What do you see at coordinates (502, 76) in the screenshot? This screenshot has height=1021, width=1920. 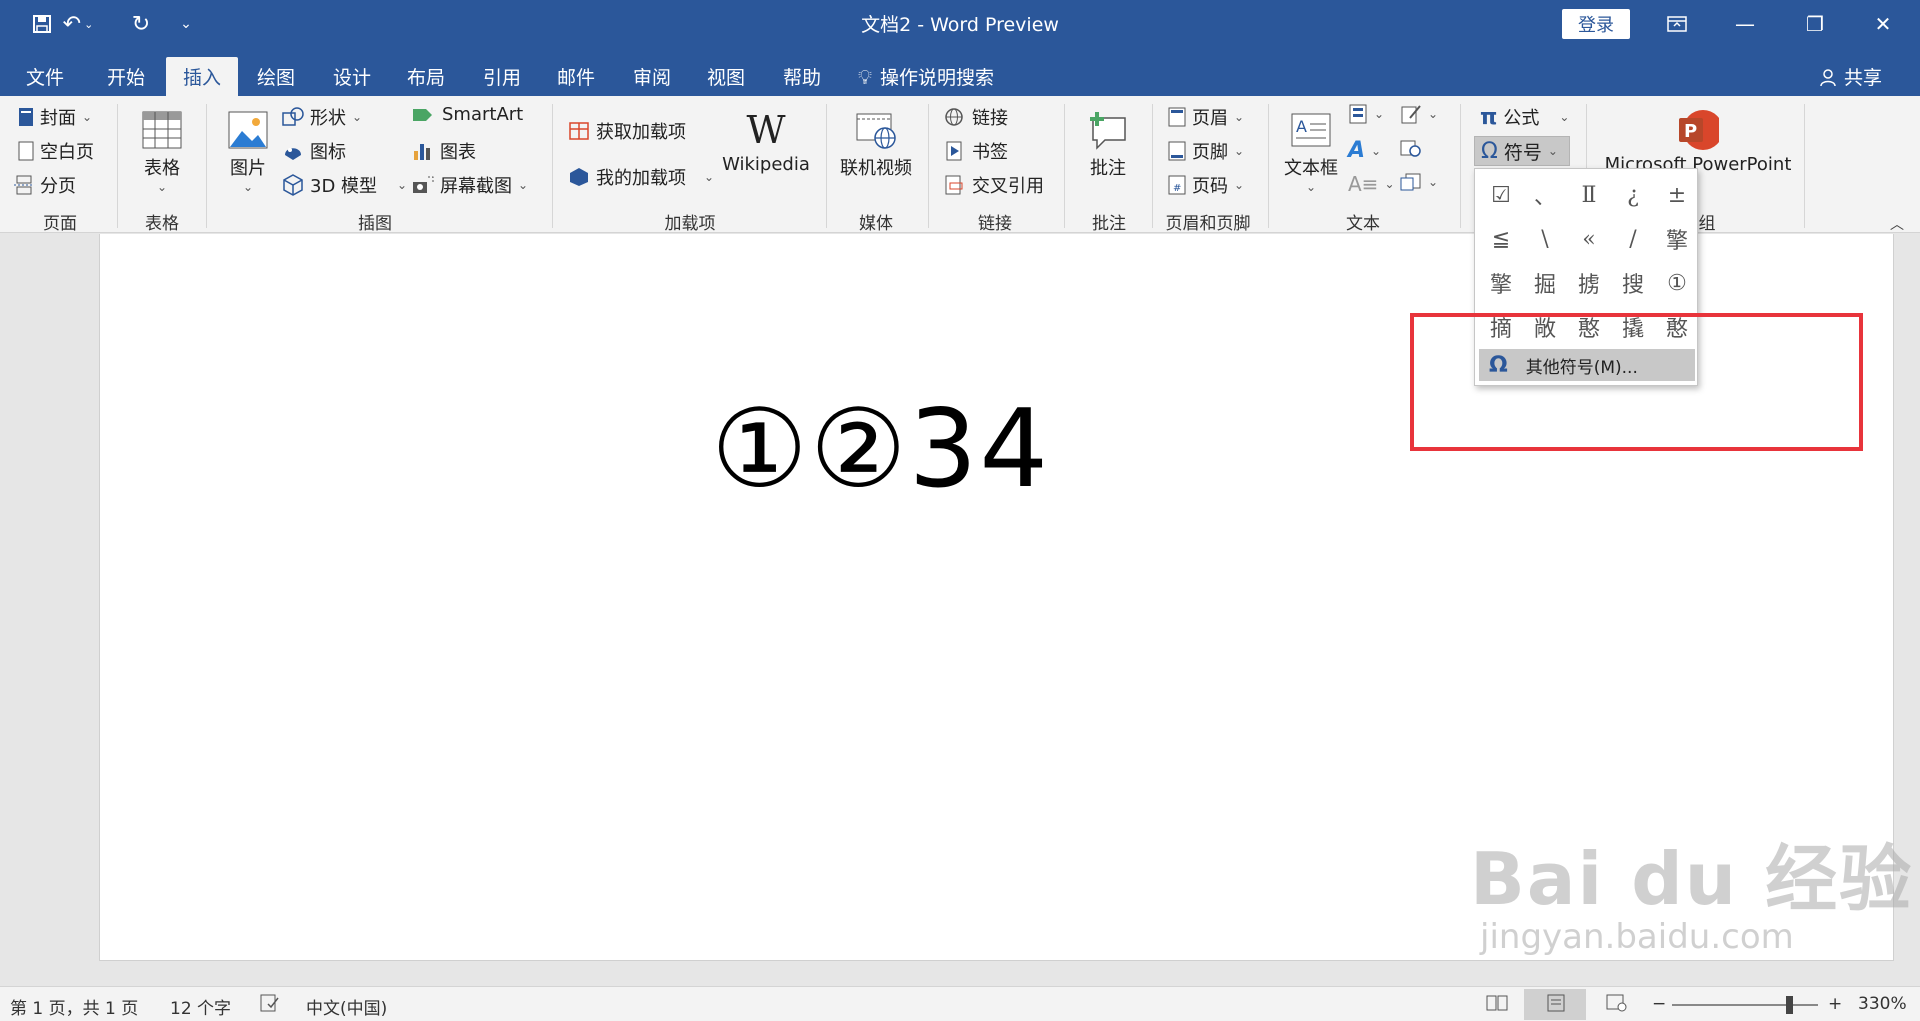 I see `tab-references: 引用` at bounding box center [502, 76].